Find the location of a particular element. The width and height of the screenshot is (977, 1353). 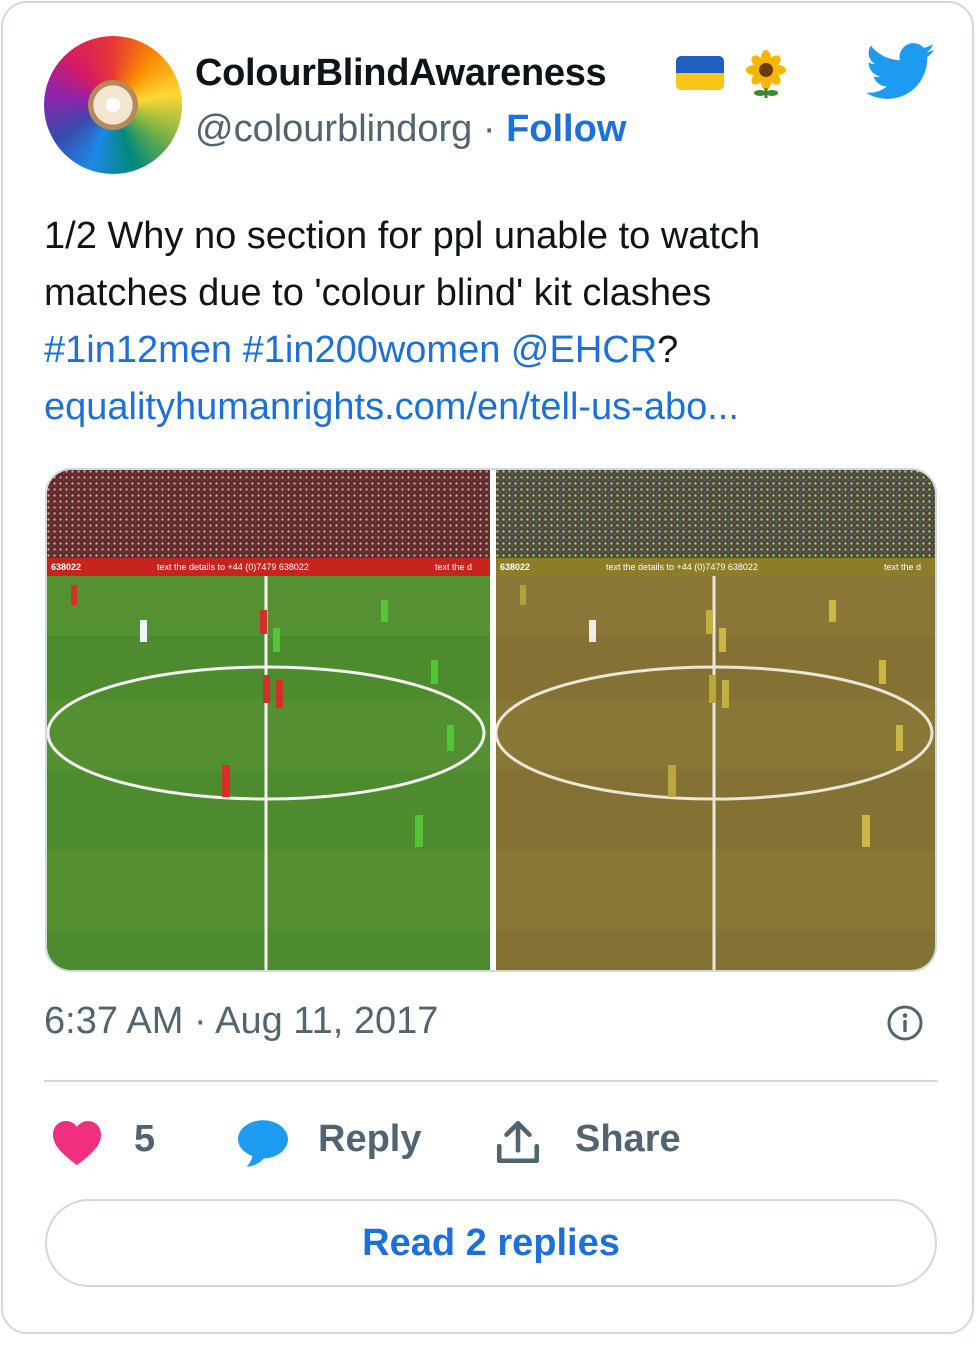

share-icon is located at coordinates (518, 1142).